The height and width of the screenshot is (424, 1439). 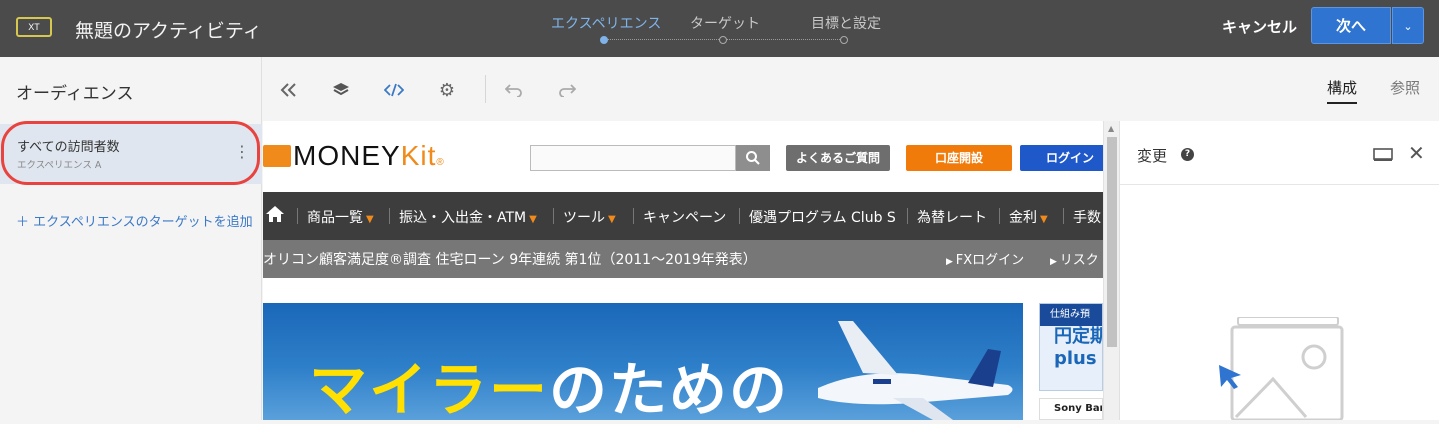 What do you see at coordinates (1416, 153) in the screenshot?
I see `close-icon: ✕` at bounding box center [1416, 153].